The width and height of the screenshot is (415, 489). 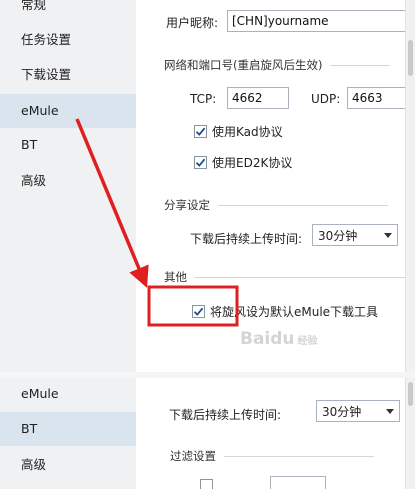 What do you see at coordinates (326, 99) in the screenshot?
I see `udp-label: UDP:` at bounding box center [326, 99].